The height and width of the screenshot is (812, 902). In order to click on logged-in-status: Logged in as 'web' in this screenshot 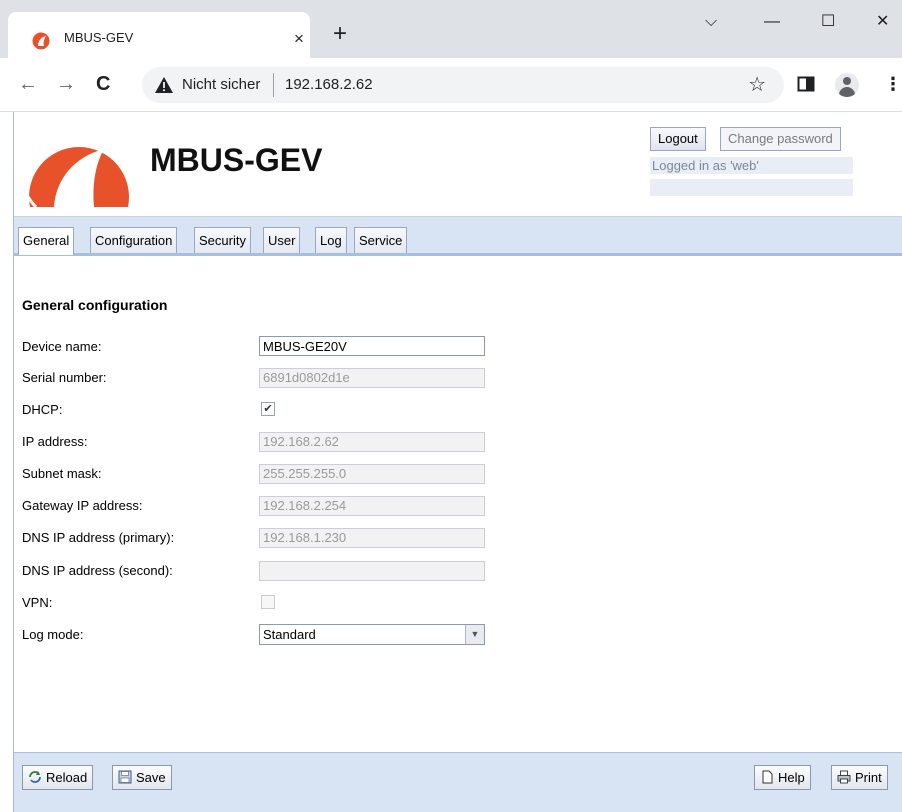, I will do `click(751, 165)`.